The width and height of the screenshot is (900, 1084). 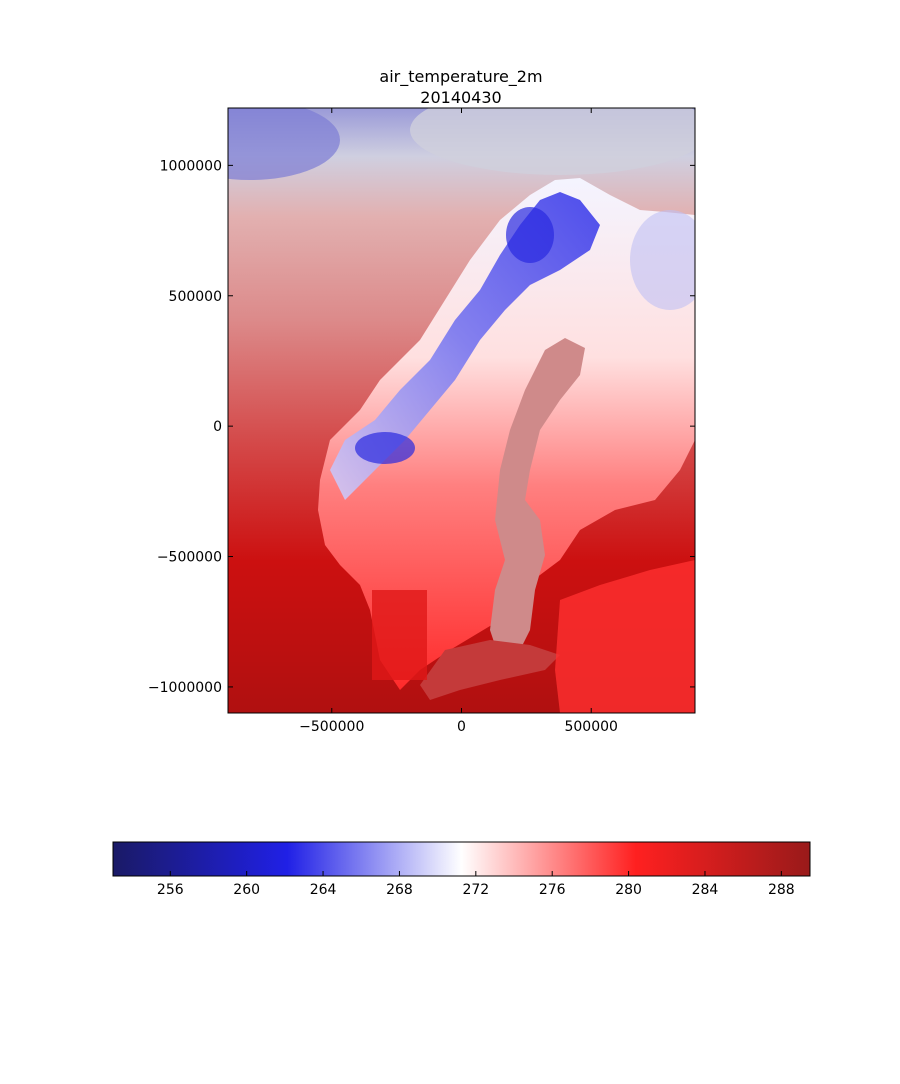 I want to click on colorbar-tick-label: 268, so click(x=399, y=890).